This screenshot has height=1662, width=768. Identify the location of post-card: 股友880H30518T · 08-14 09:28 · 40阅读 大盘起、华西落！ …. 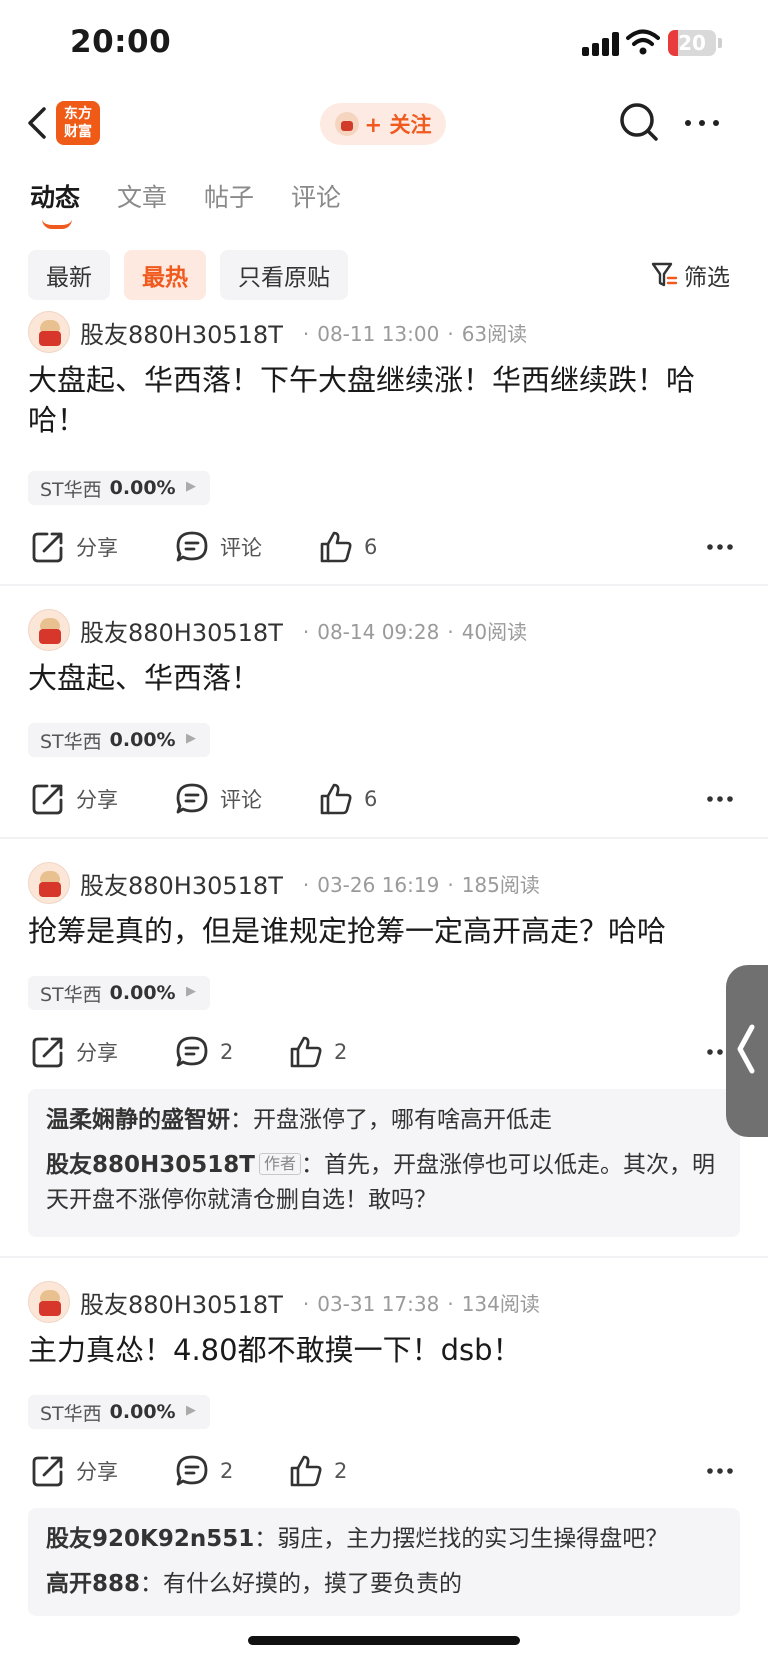
(384, 723).